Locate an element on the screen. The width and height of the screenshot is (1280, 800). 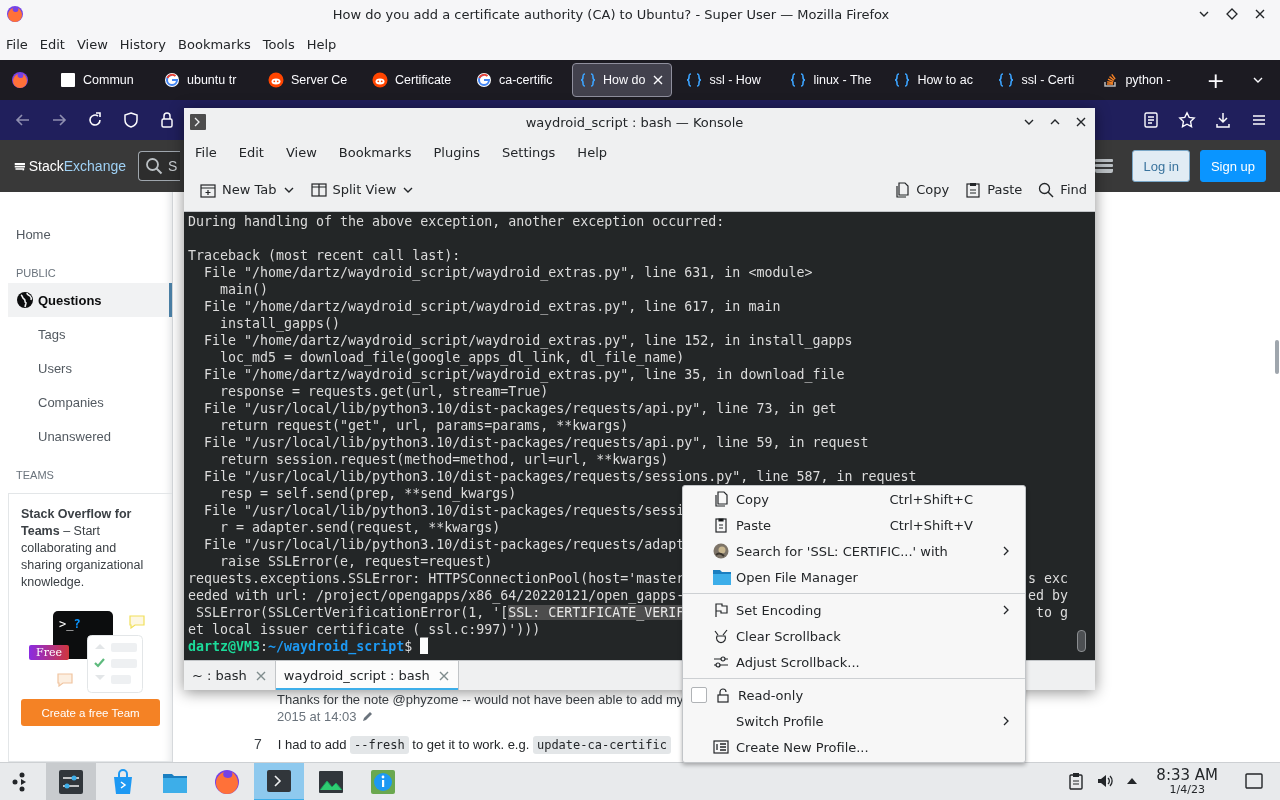
new-tab-button: + is located at coordinates (1215, 80).